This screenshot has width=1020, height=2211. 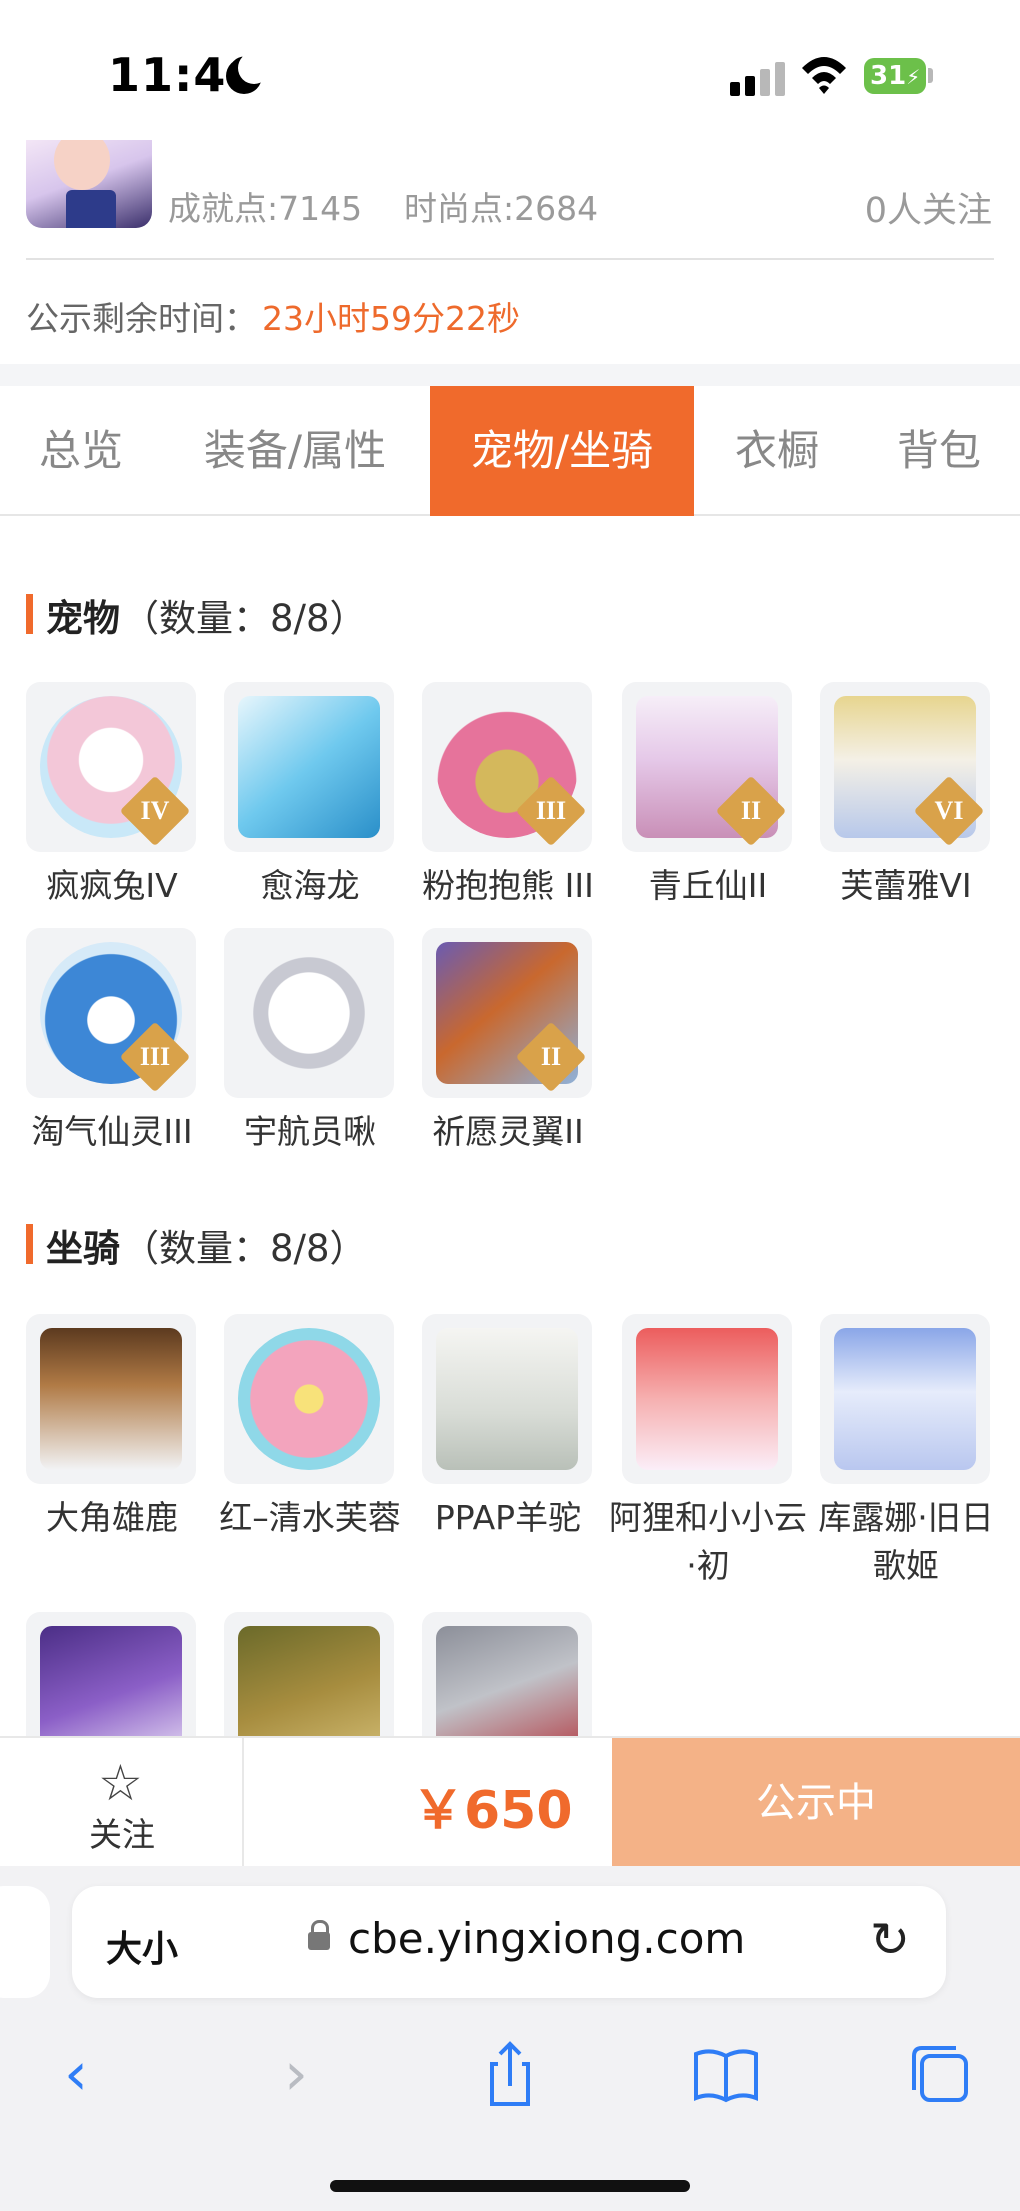 What do you see at coordinates (310, 1131) in the screenshot?
I see `pet-name: 宇航员啾` at bounding box center [310, 1131].